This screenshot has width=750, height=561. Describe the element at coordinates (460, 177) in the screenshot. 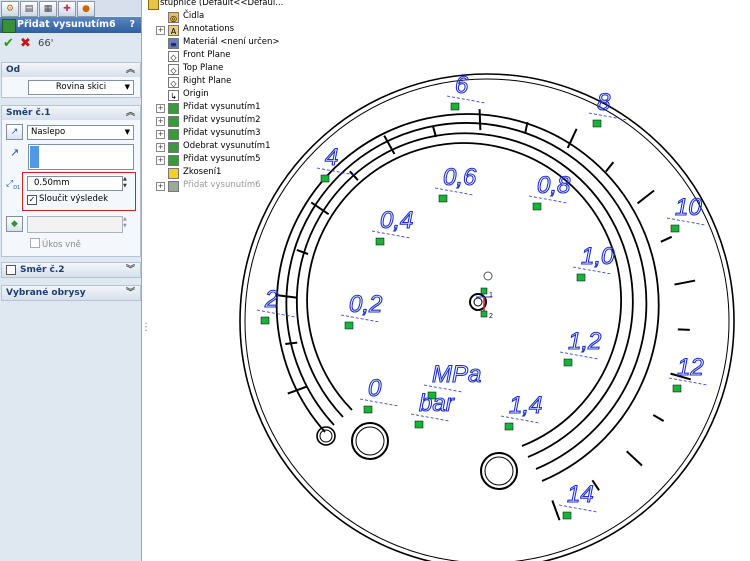

I see `mpa-scale-label: 0,6` at that location.